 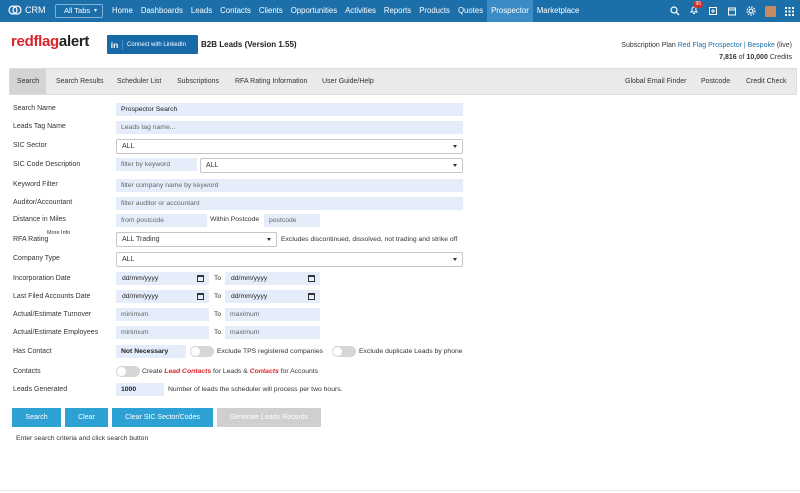 I want to click on nav-item-clients: Clients, so click(x=271, y=11).